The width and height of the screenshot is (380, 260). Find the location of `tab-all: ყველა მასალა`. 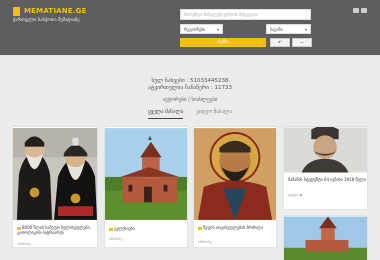

tab-all: ყველა მასალა is located at coordinates (166, 114).